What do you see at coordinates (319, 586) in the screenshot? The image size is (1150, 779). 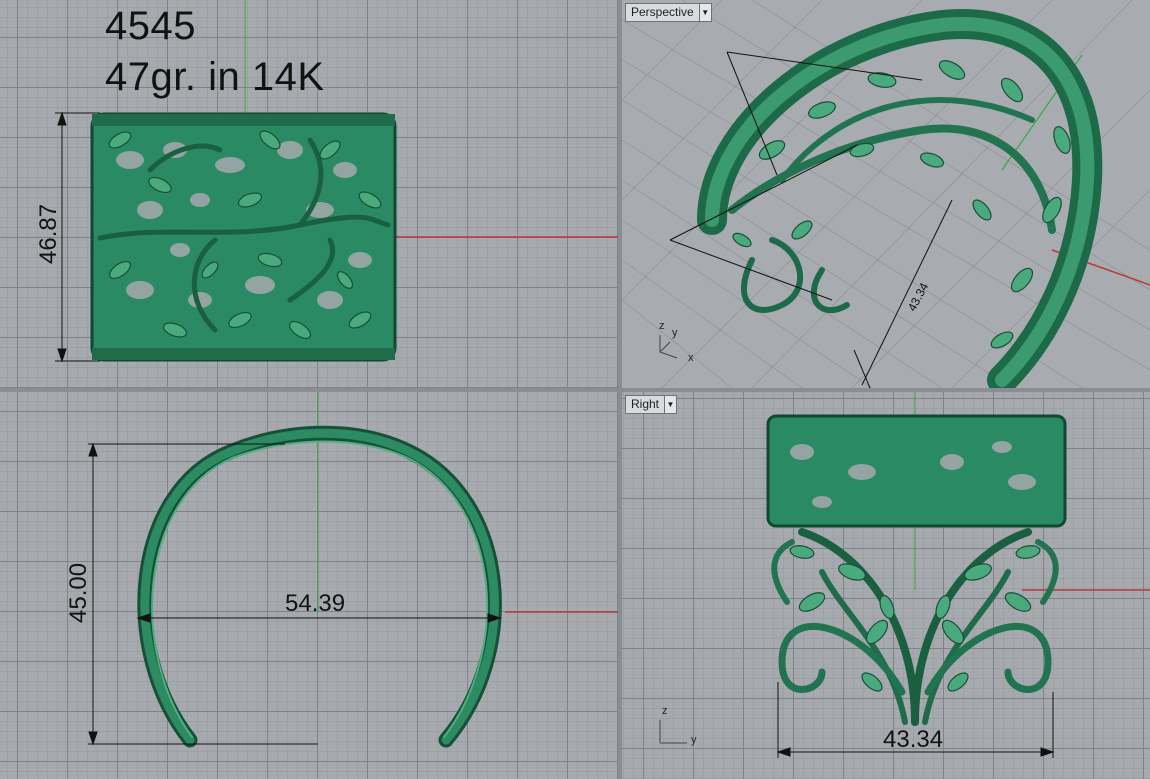 I see `cuff-model-front` at bounding box center [319, 586].